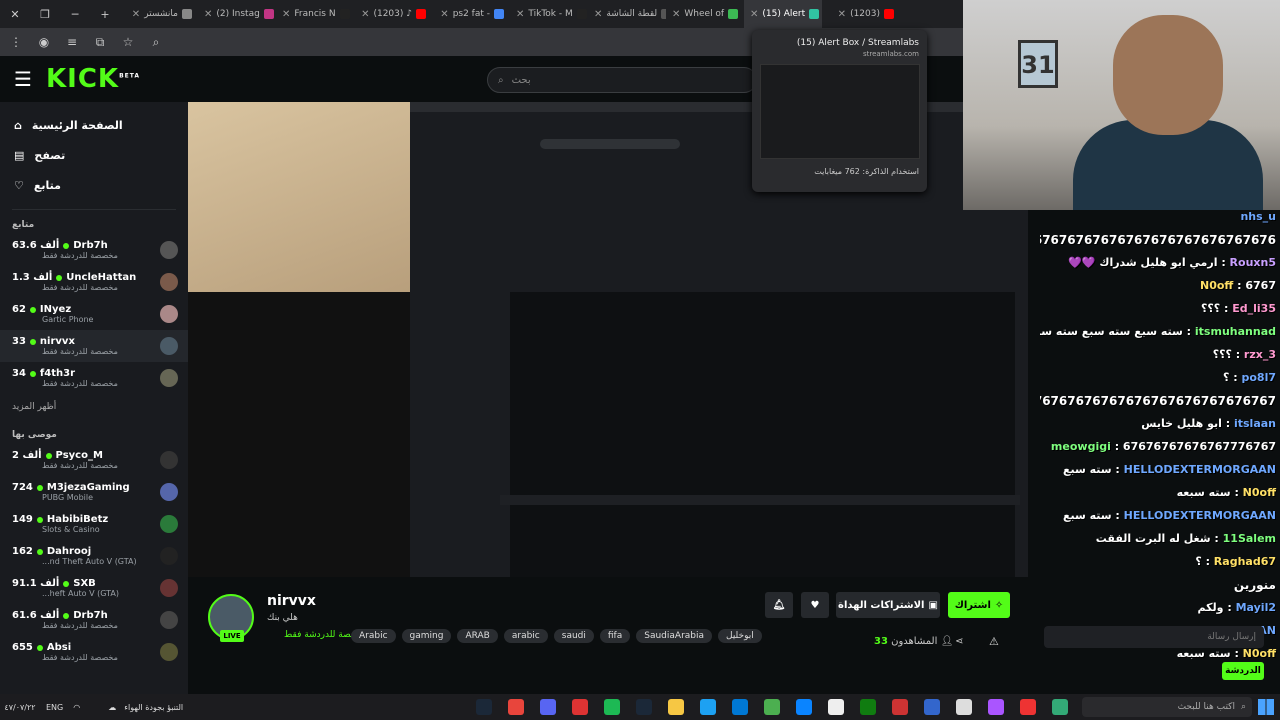  Describe the element at coordinates (676, 707) in the screenshot. I see `folder-icon` at that location.